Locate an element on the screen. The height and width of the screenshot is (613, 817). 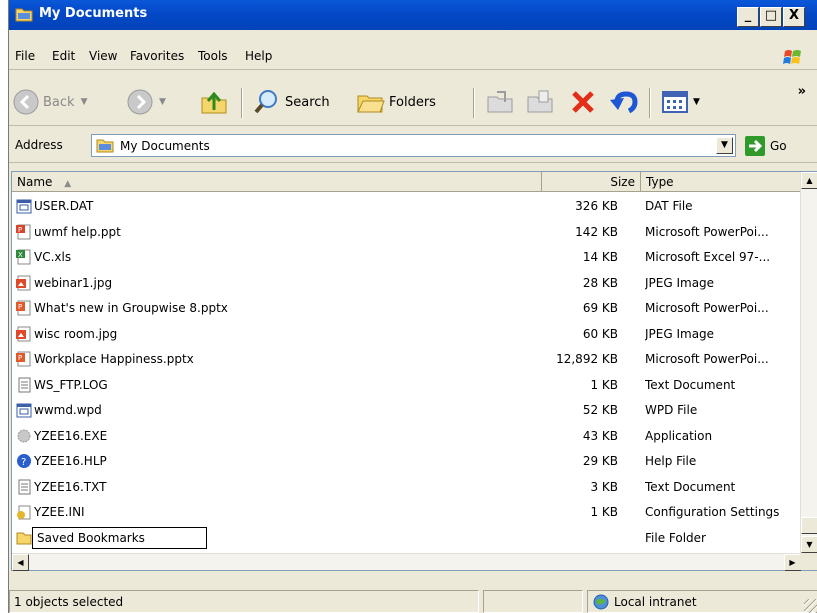
title-bar: My Documents _ □ X is located at coordinates (413, 15).